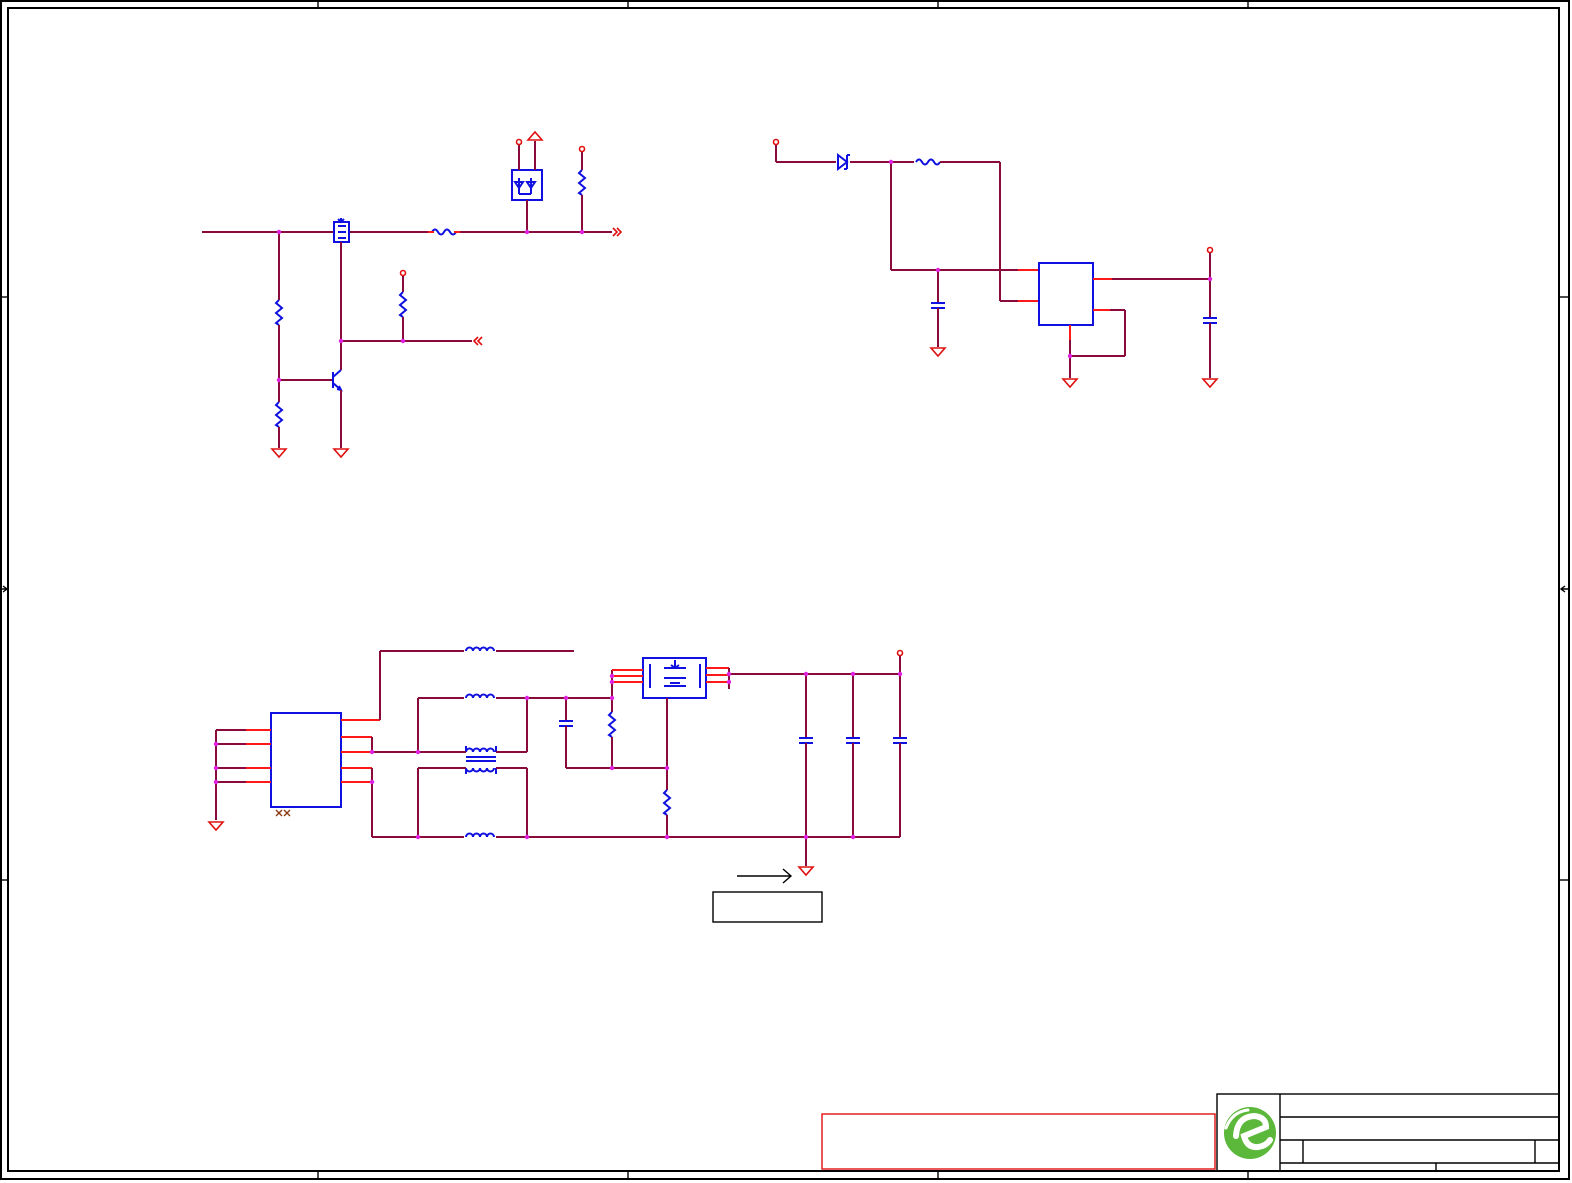 This screenshot has width=1572, height=1183. I want to click on common-mode-choke-icon, so click(481, 760).